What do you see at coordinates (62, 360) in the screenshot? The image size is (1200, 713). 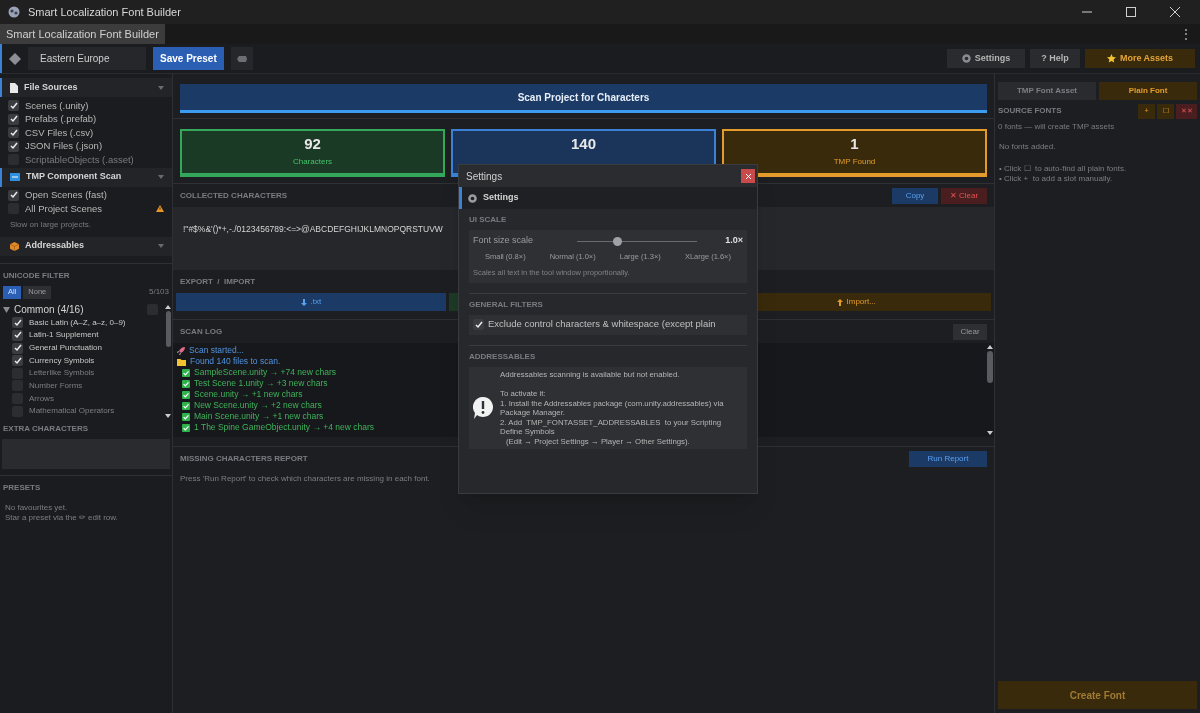 I see `checkbox-label: Currency Symbols` at bounding box center [62, 360].